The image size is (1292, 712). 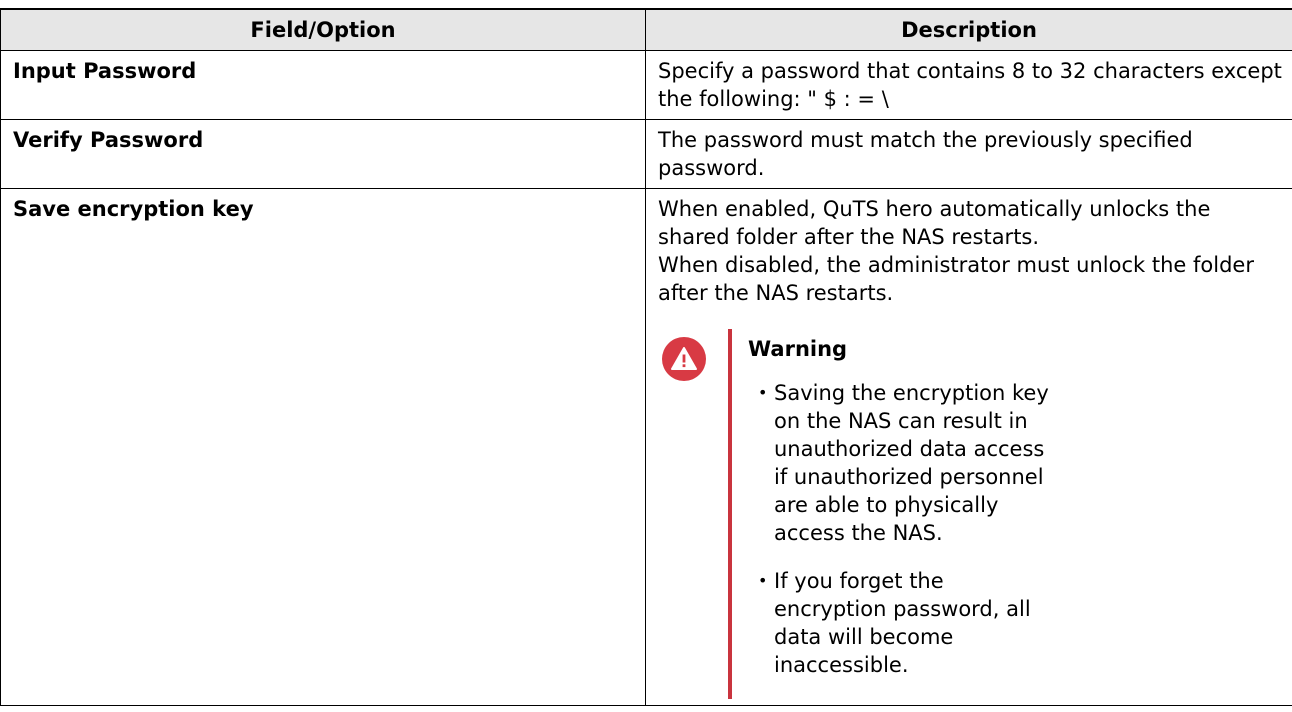 What do you see at coordinates (798, 349) in the screenshot?
I see `warning-title: Warning` at bounding box center [798, 349].